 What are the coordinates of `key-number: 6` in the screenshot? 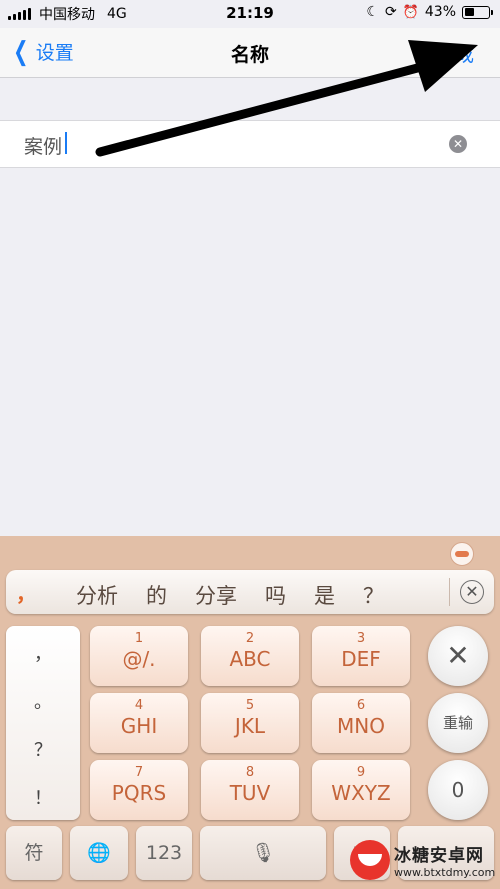 It's located at (361, 705).